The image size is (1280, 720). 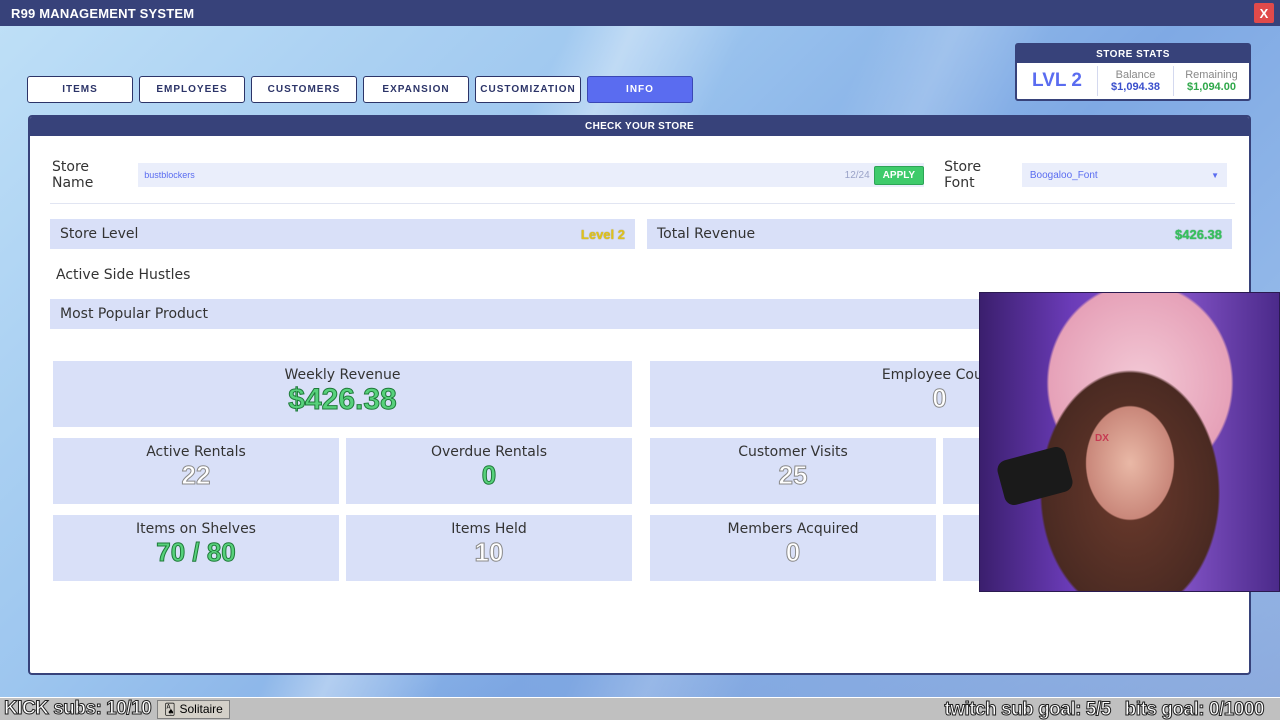 What do you see at coordinates (899, 175) in the screenshot?
I see `apply-button: APPLY` at bounding box center [899, 175].